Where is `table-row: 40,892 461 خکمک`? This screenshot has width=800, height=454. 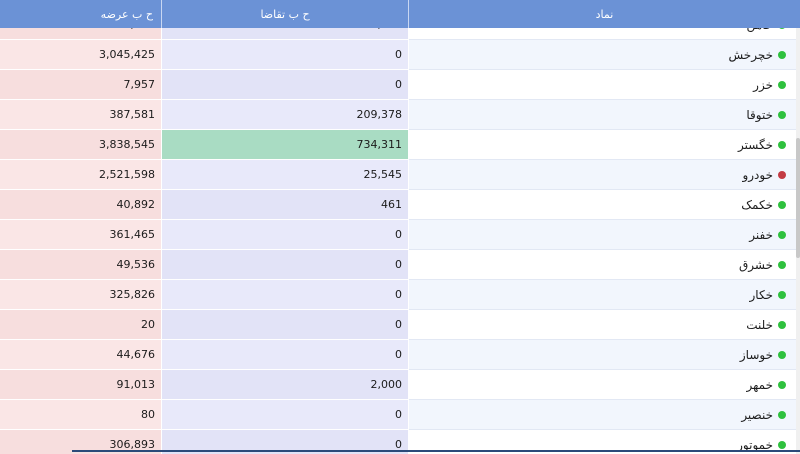 table-row: 40,892 461 خکمک is located at coordinates (400, 205).